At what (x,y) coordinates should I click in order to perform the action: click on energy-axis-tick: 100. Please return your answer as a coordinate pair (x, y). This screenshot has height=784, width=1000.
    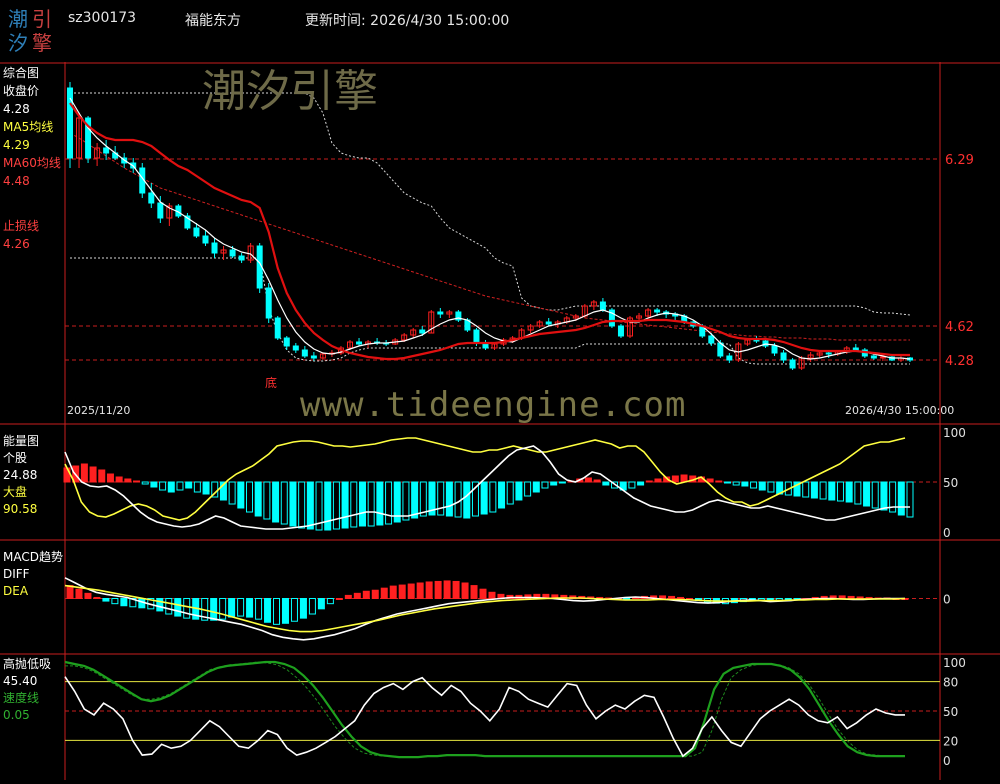
    Looking at the image, I should click on (954, 433).